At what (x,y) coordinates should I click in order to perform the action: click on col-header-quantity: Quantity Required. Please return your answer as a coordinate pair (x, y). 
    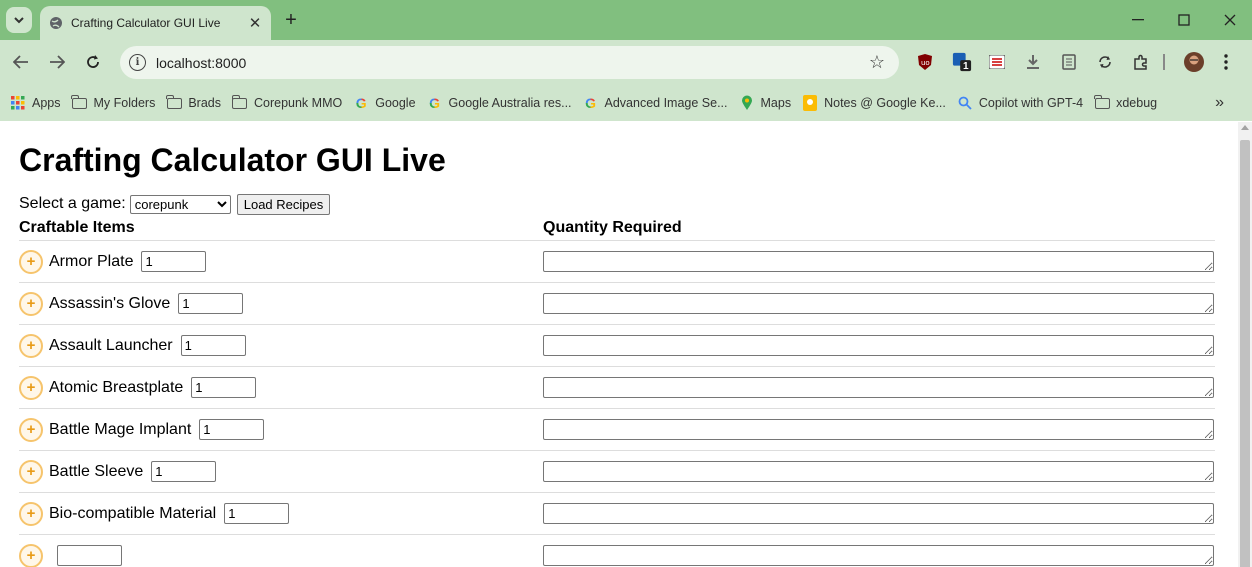
    Looking at the image, I should click on (612, 227).